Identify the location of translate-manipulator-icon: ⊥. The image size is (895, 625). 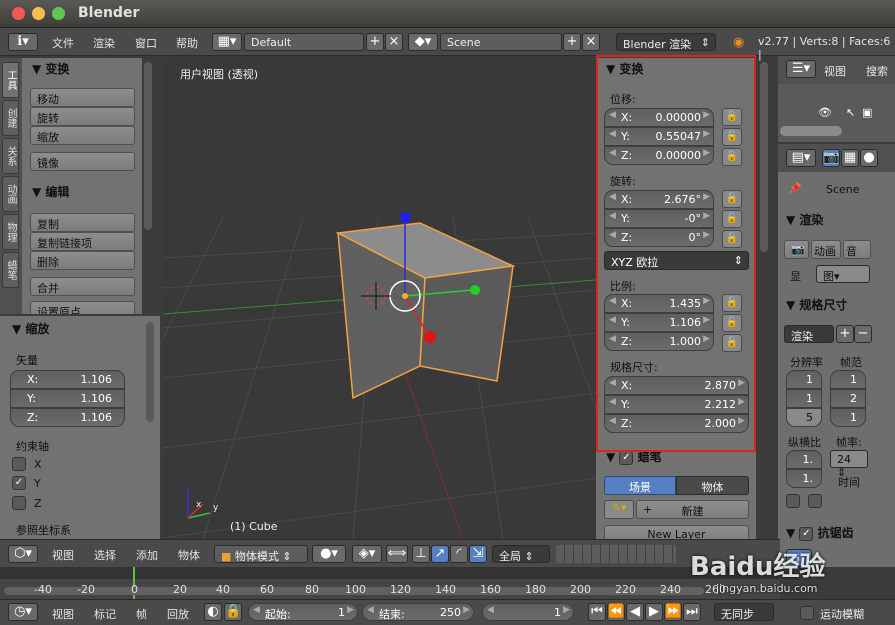
(421, 554).